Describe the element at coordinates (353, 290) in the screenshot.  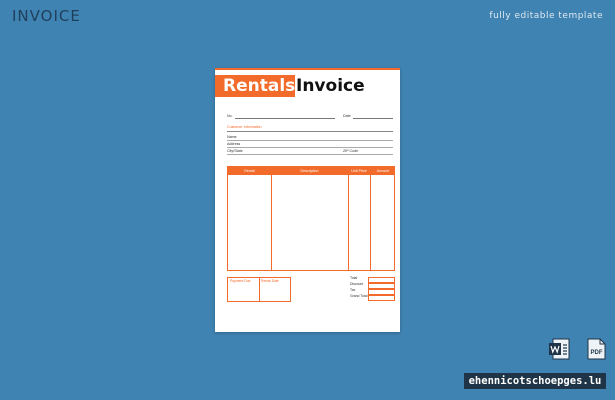
I see `summary-tax-label: Tax` at that location.